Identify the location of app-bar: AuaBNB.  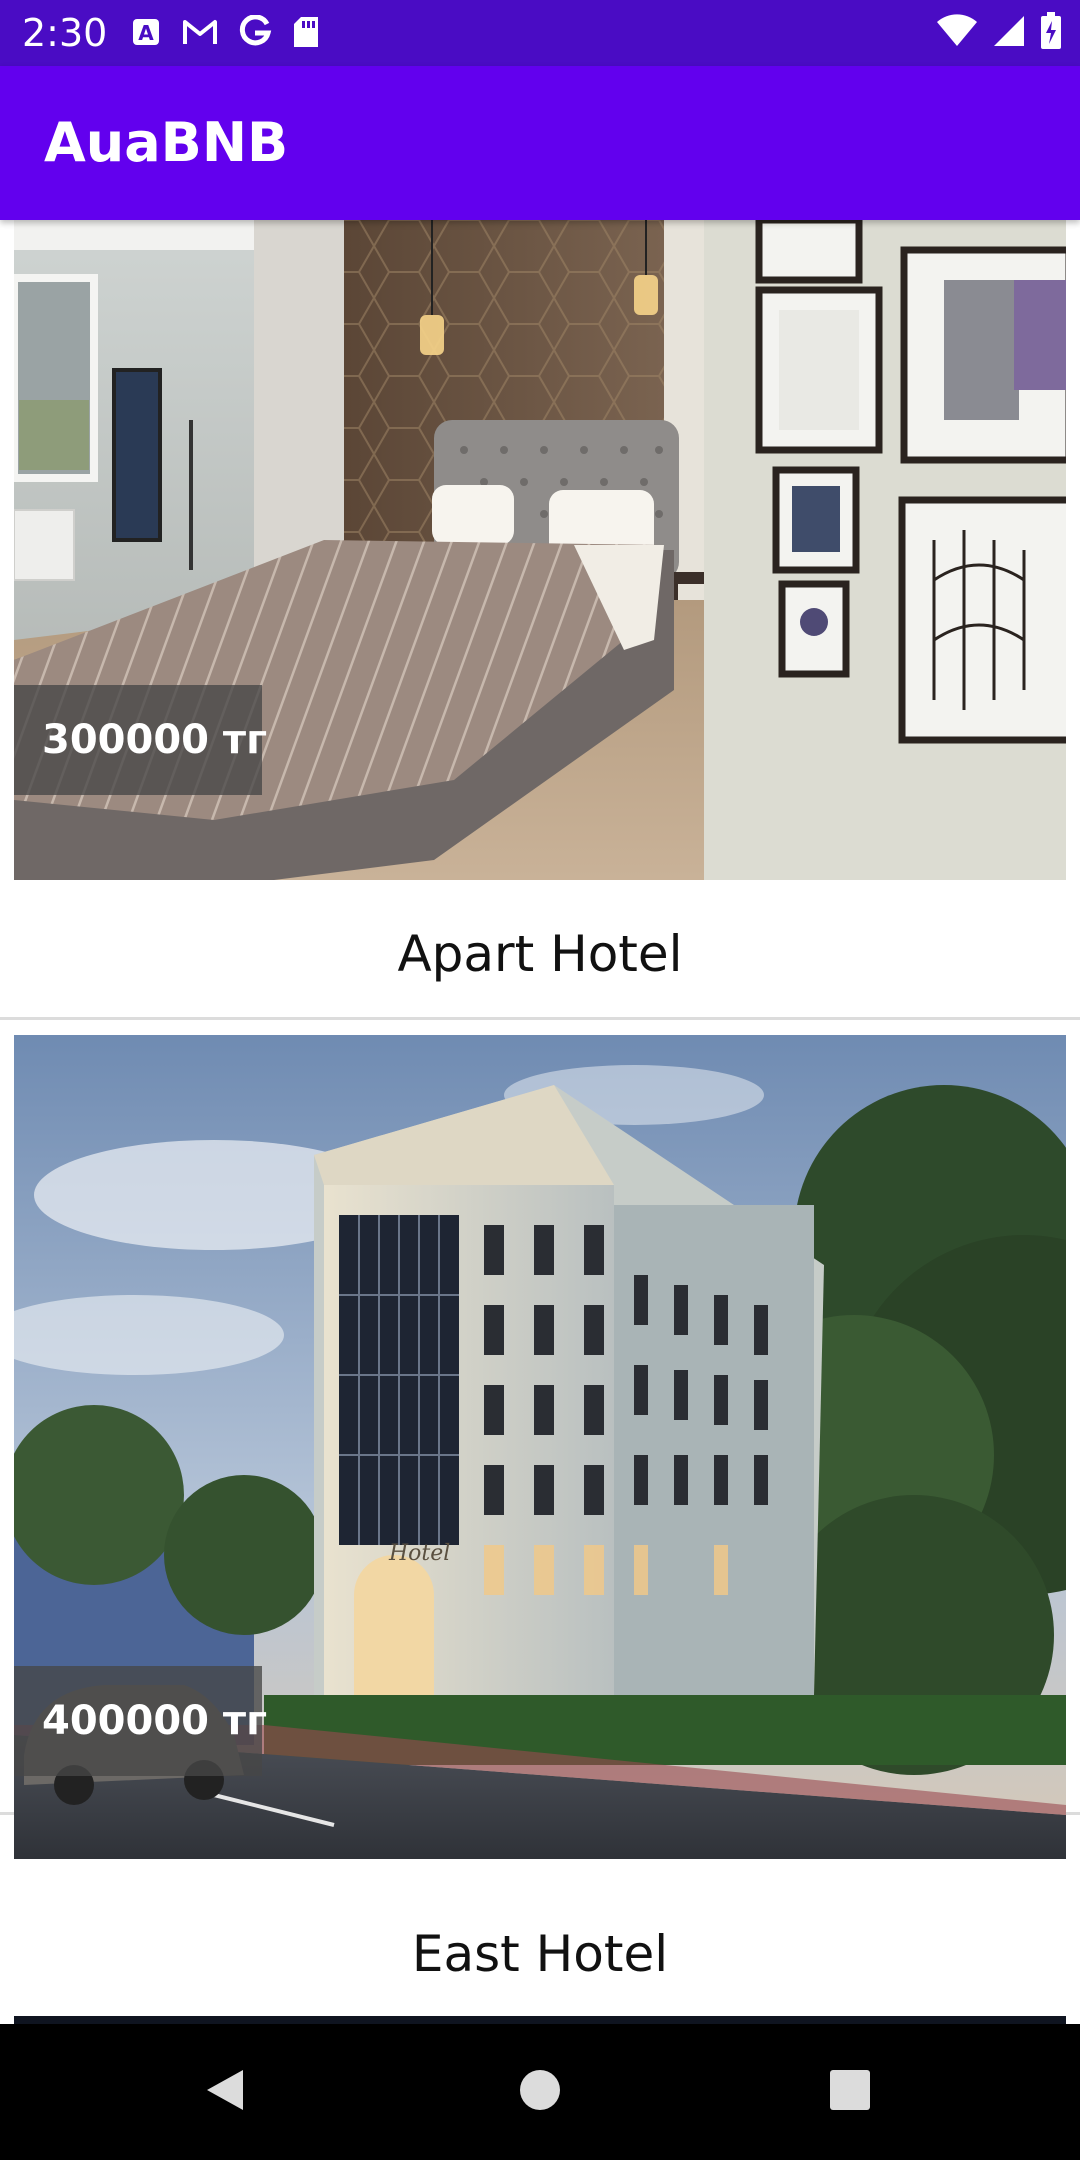
(540, 143).